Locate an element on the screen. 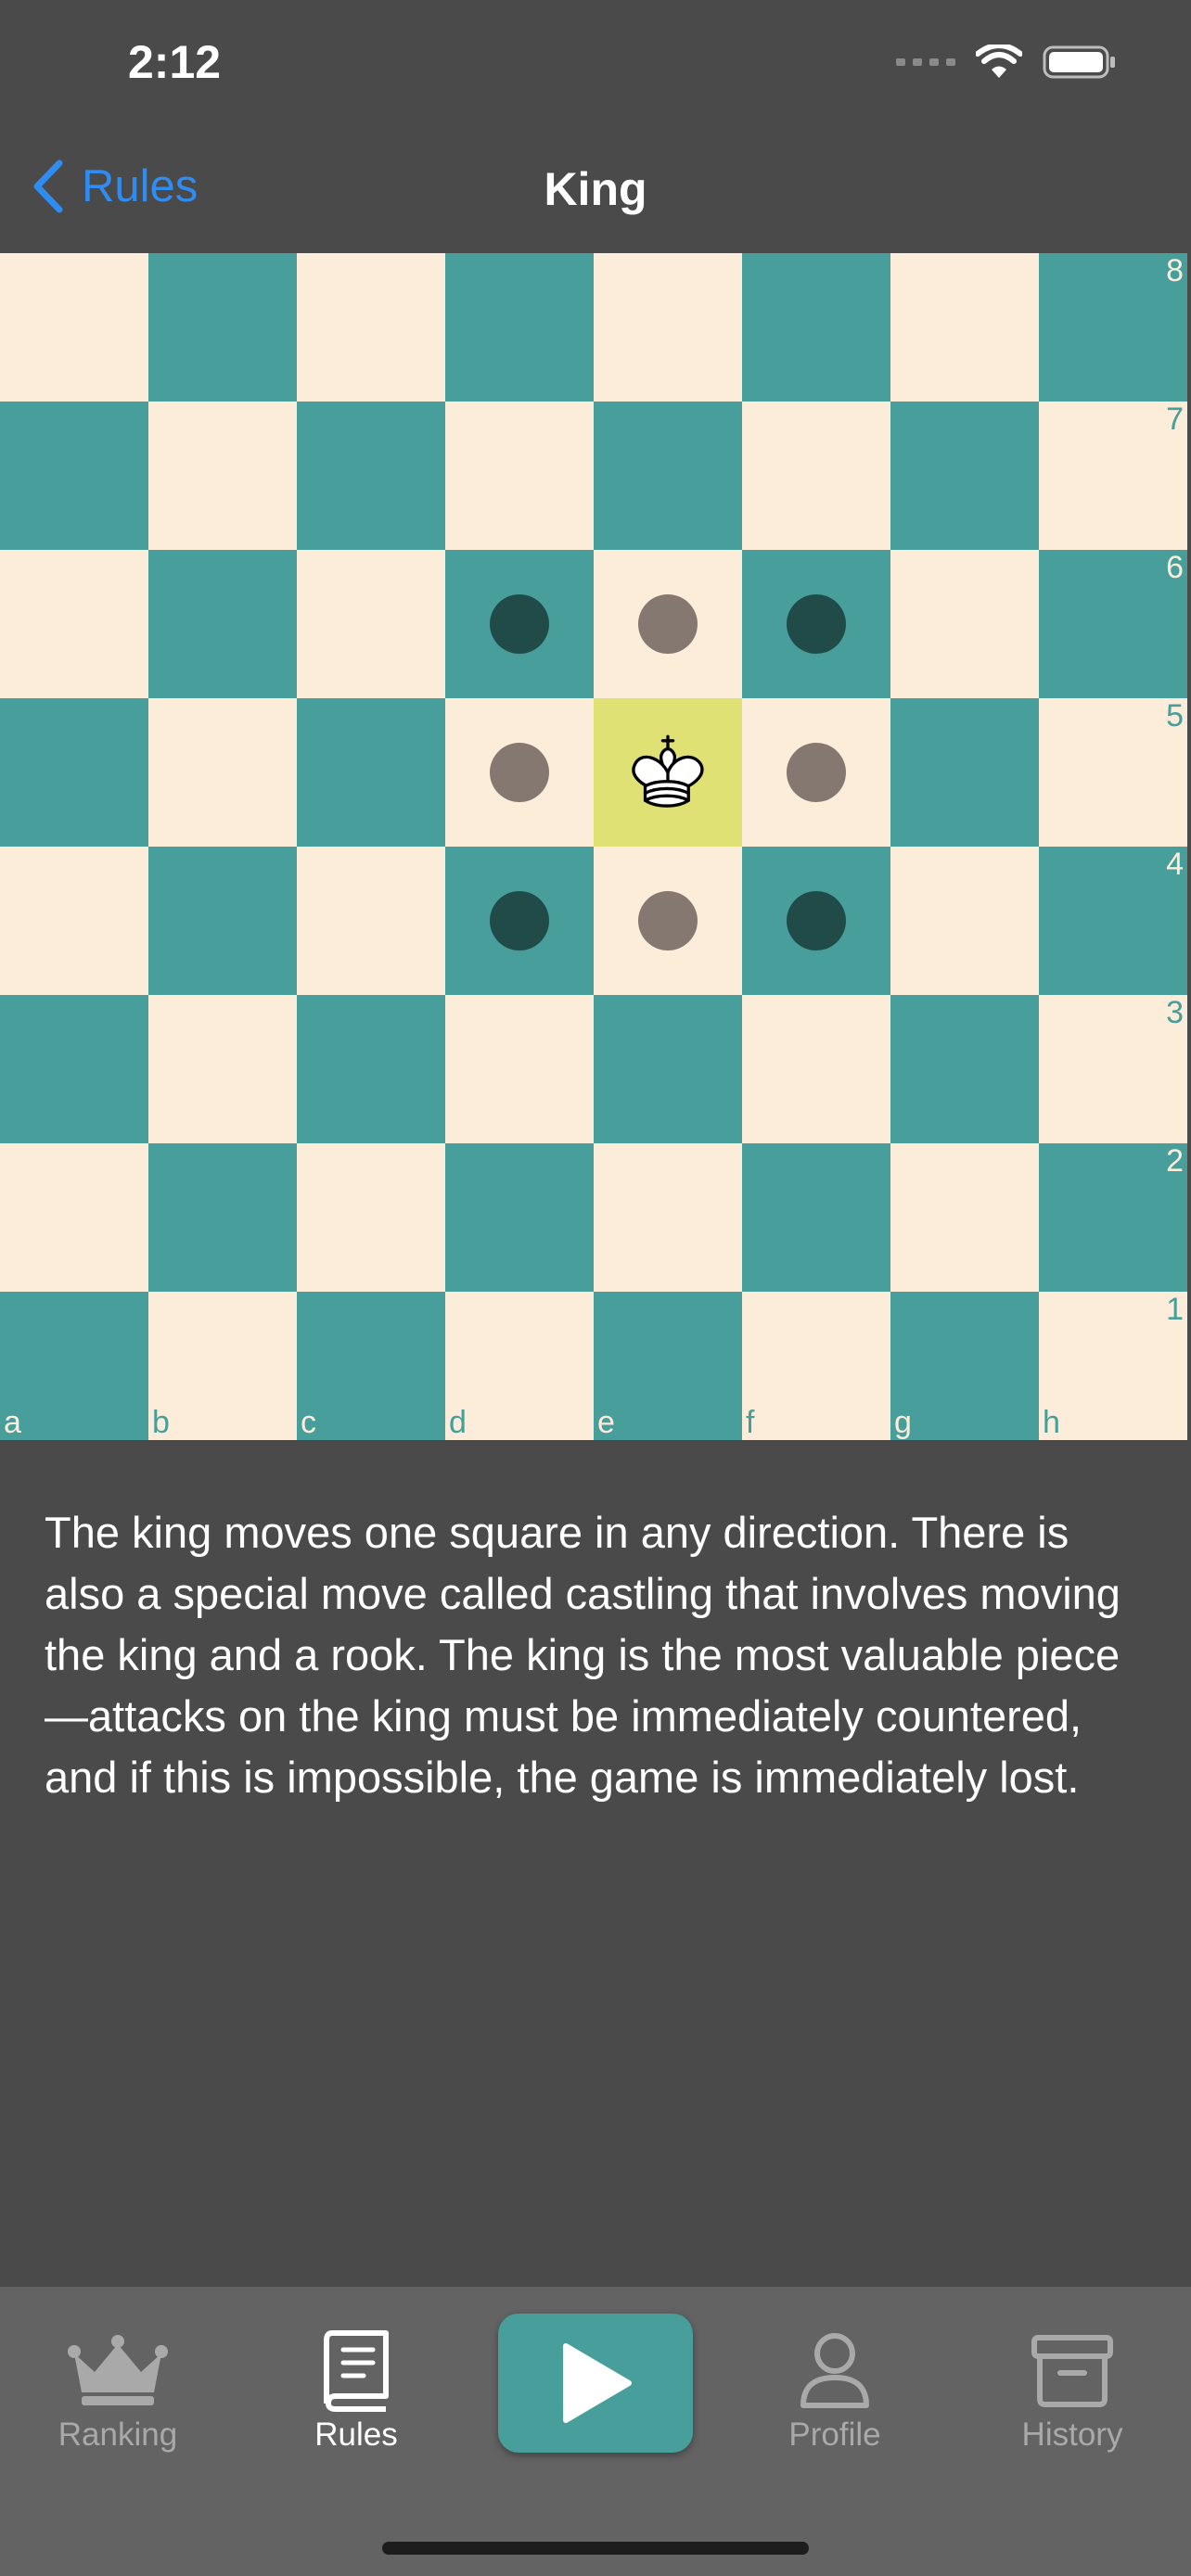  tab-profile: Profile is located at coordinates (835, 2402).